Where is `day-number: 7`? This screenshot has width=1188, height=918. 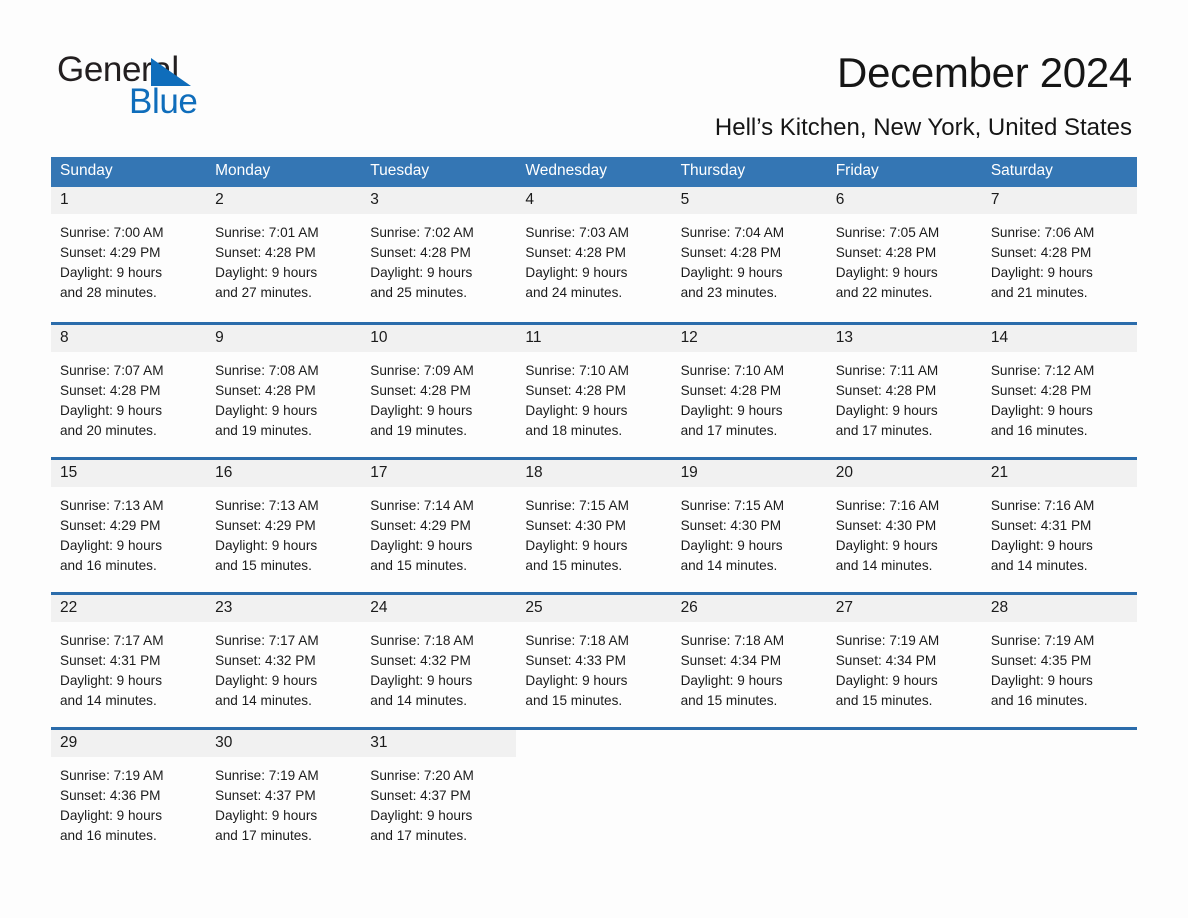 day-number: 7 is located at coordinates (995, 199).